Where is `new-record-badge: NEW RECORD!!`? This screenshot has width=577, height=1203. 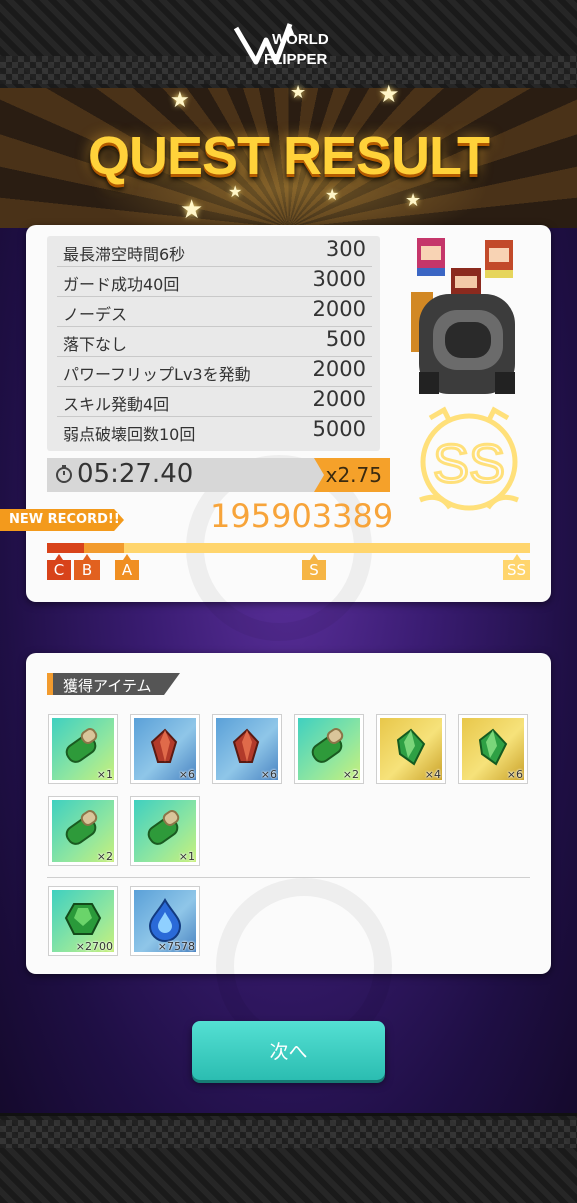
new-record-badge: NEW RECORD!! is located at coordinates (62, 520).